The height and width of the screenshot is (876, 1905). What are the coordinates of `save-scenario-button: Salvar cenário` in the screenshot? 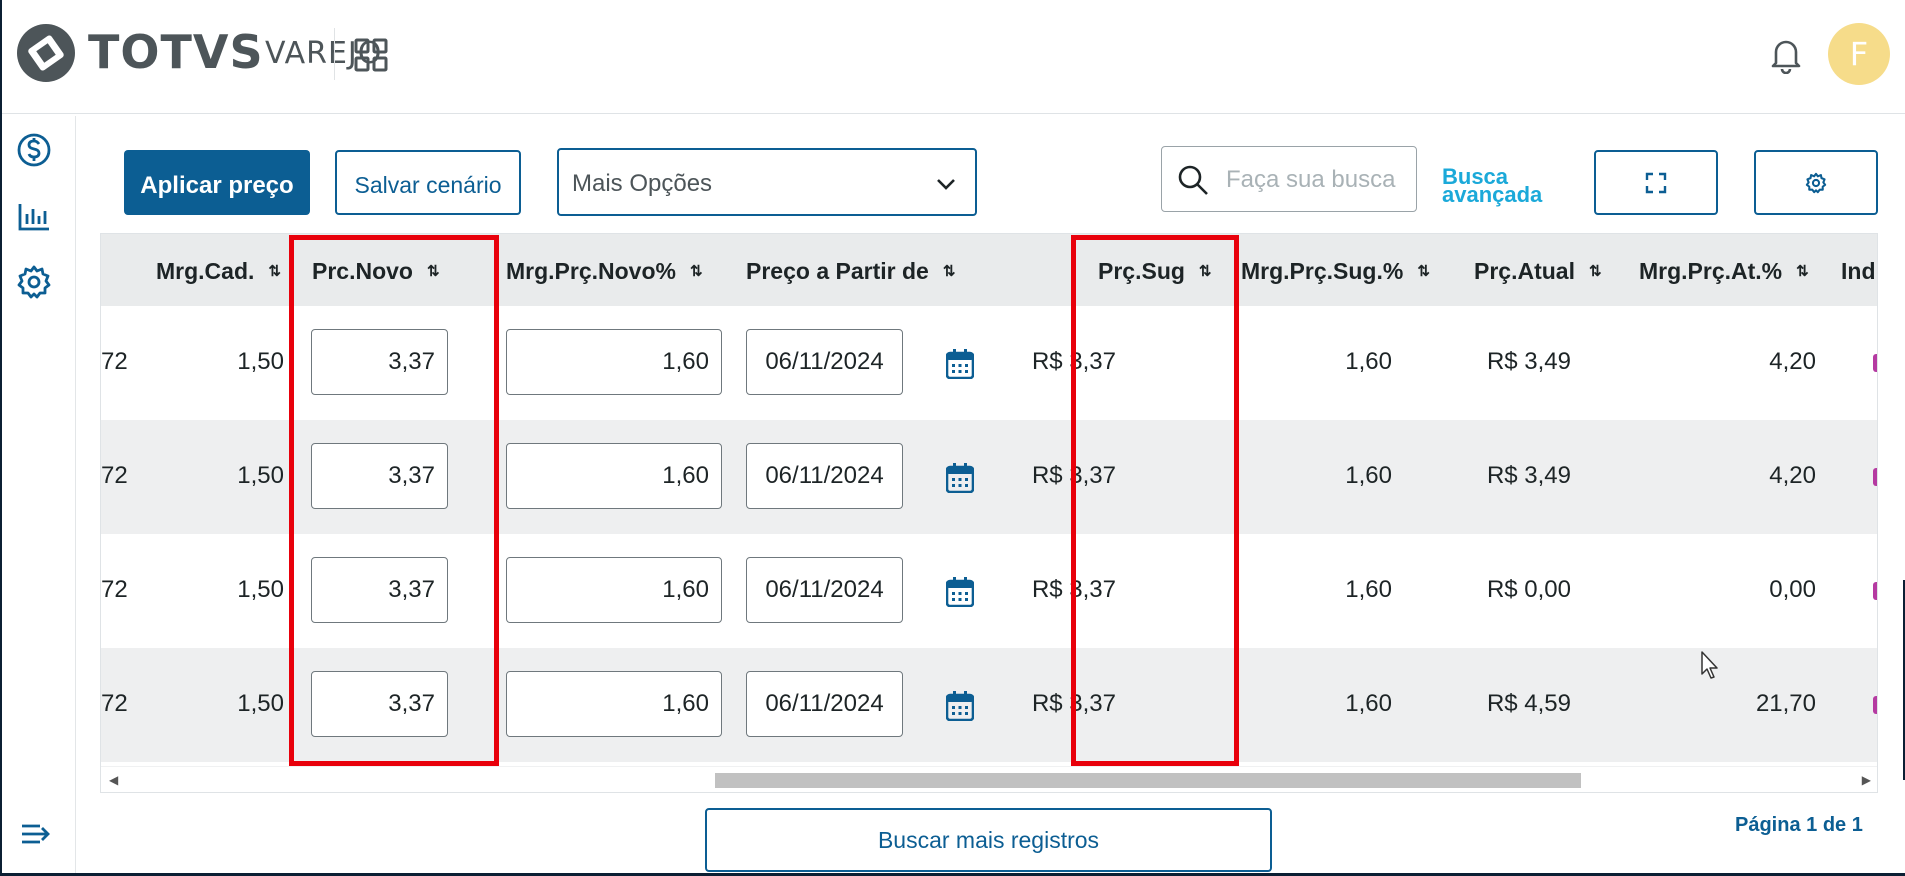 It's located at (428, 182).